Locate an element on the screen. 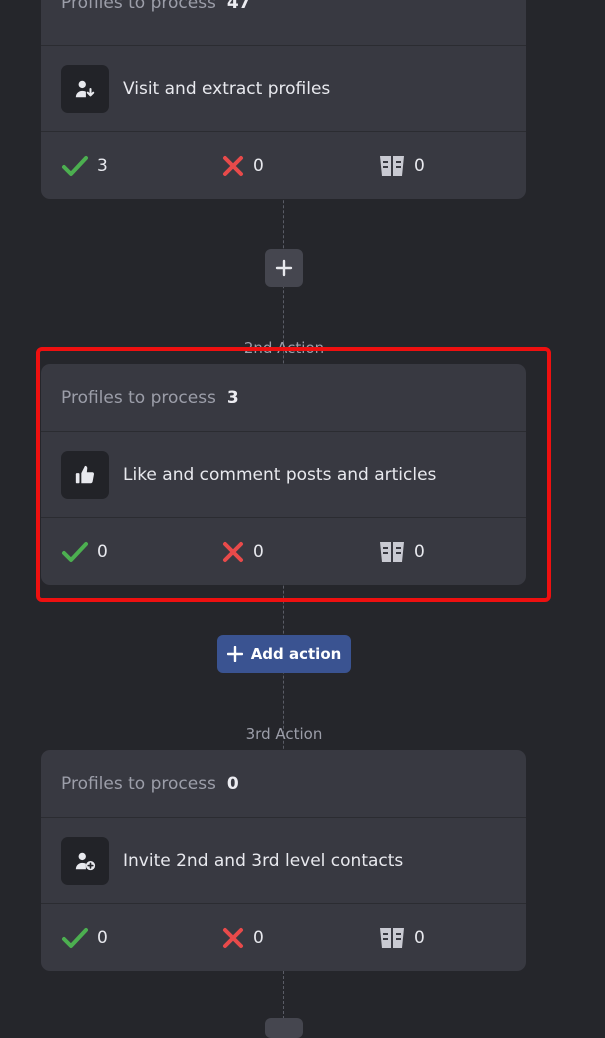  action-row: Invite 2nd and 3rd level contacts is located at coordinates (283, 861).